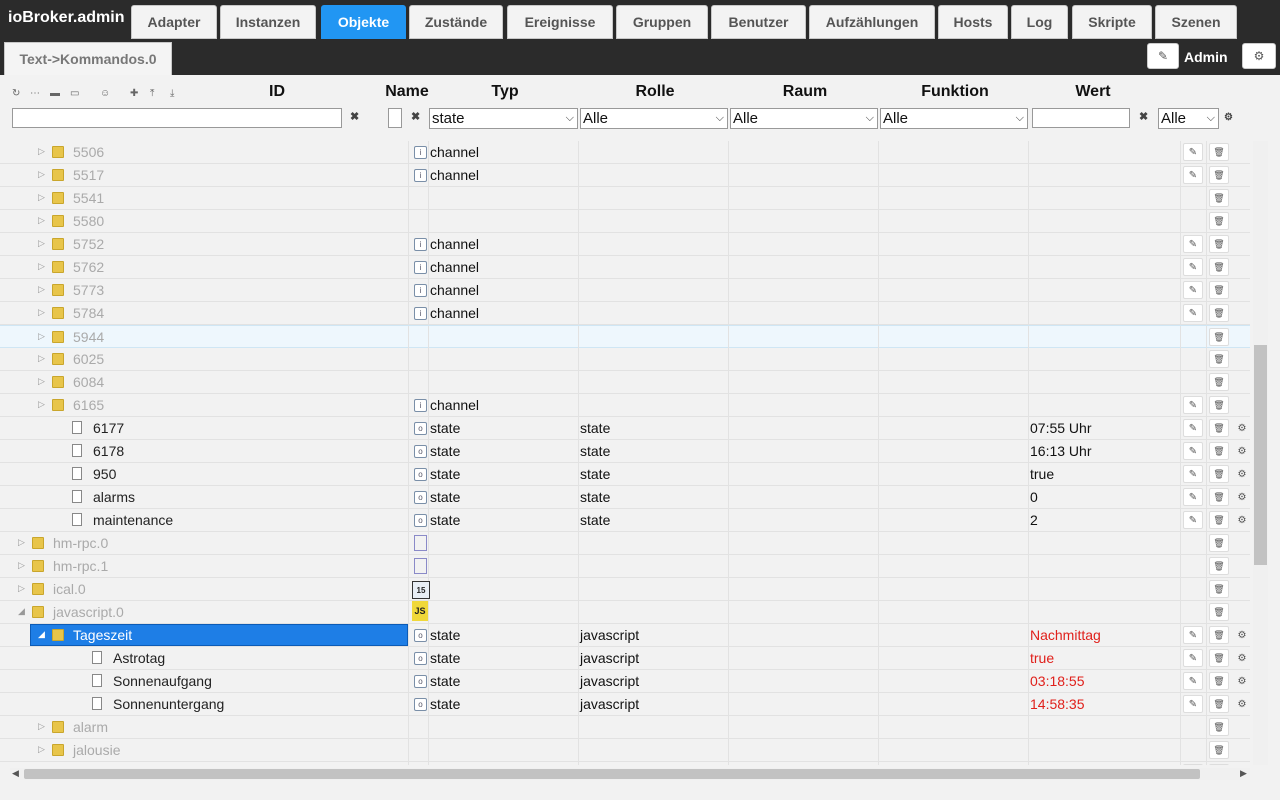  I want to click on tab-skripte: Skripte, so click(1112, 22).